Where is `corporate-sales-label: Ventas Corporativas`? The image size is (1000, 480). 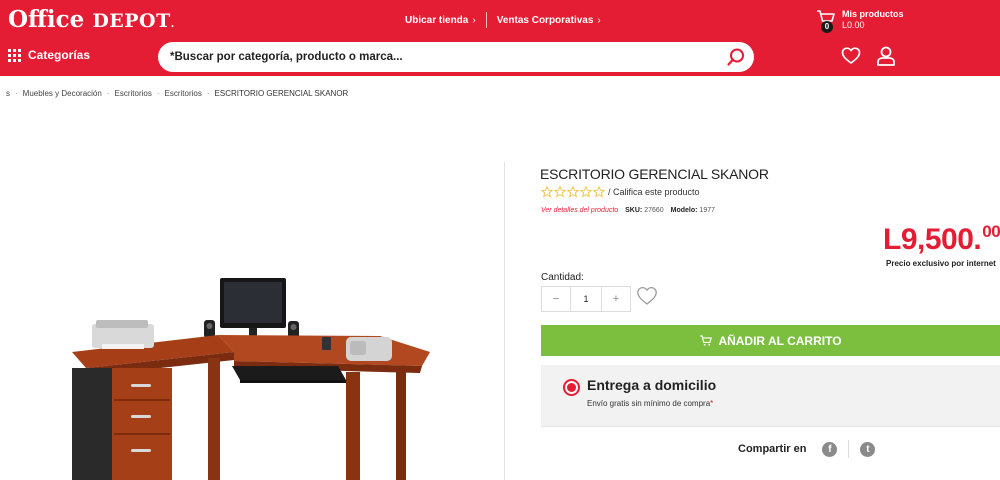 corporate-sales-label: Ventas Corporativas is located at coordinates (545, 20).